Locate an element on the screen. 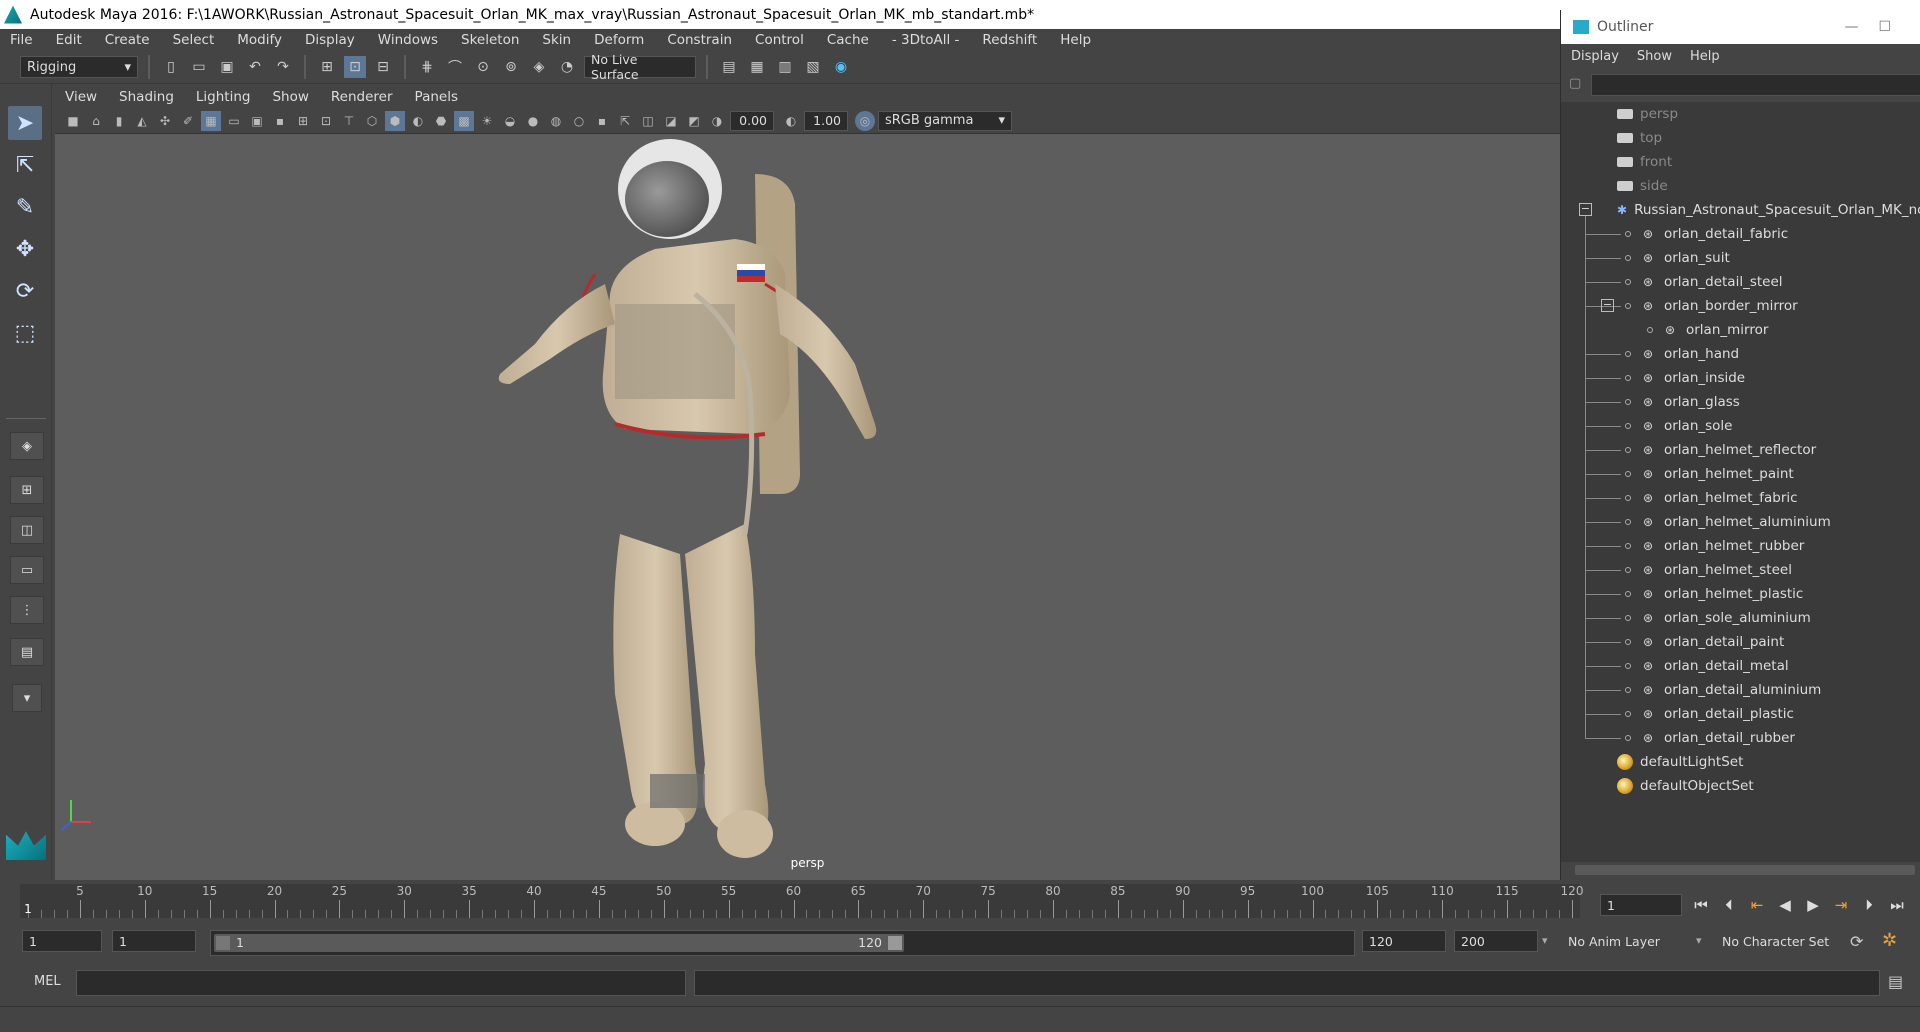 The width and height of the screenshot is (1920, 1032). side-by-side-layout-icon: ◫ is located at coordinates (27, 530).